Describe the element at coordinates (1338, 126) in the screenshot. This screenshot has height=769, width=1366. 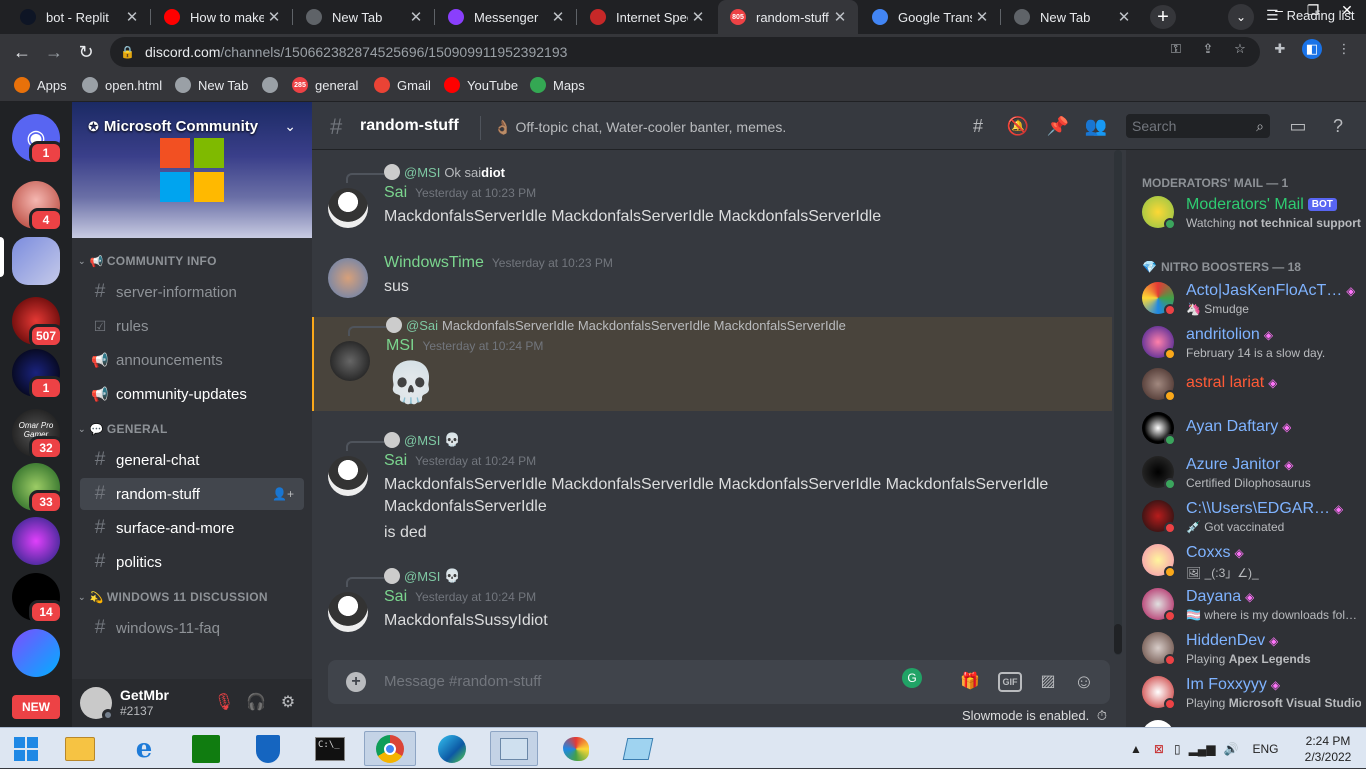
I see `help-icon: ?` at that location.